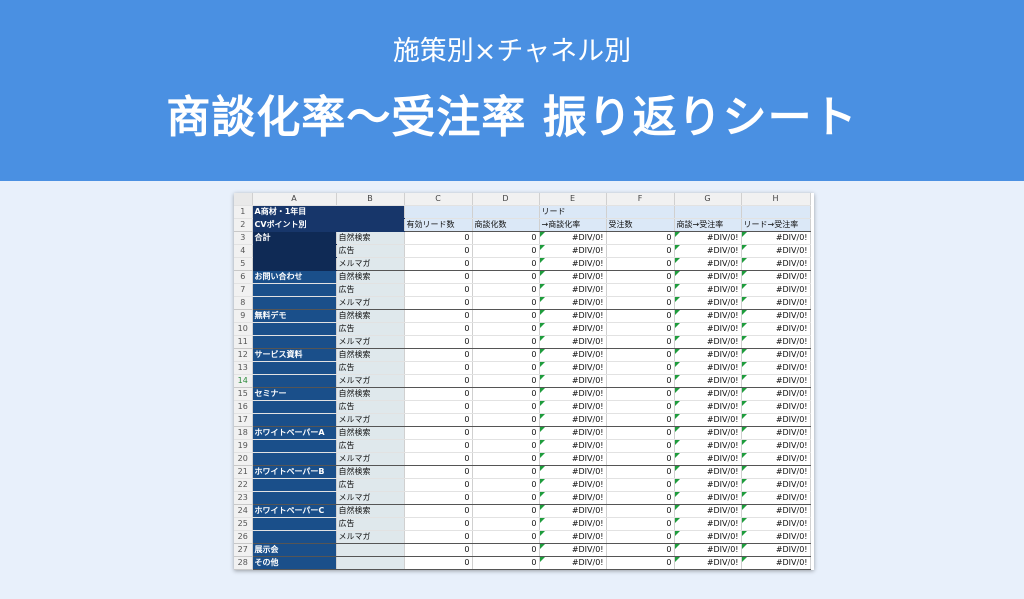  I want to click on row-number: 22, so click(243, 485).